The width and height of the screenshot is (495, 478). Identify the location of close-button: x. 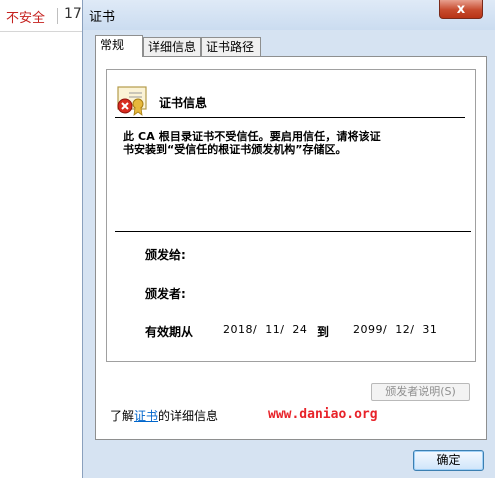
(461, 9).